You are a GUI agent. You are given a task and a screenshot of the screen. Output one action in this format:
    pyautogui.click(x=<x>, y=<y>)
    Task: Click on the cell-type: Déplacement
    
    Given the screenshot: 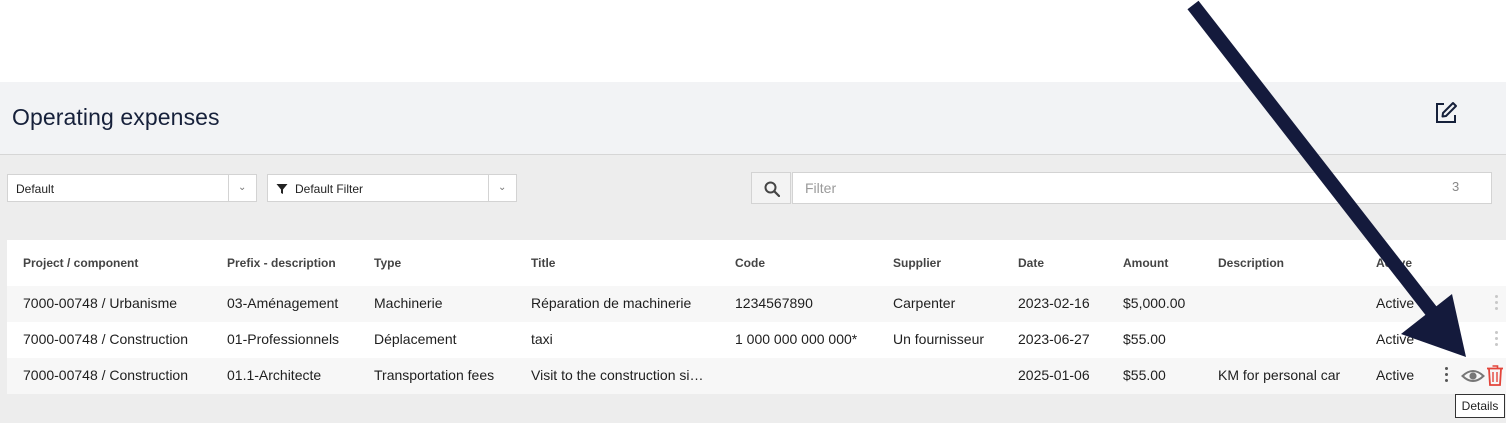 What is the action you would take?
    pyautogui.click(x=415, y=339)
    